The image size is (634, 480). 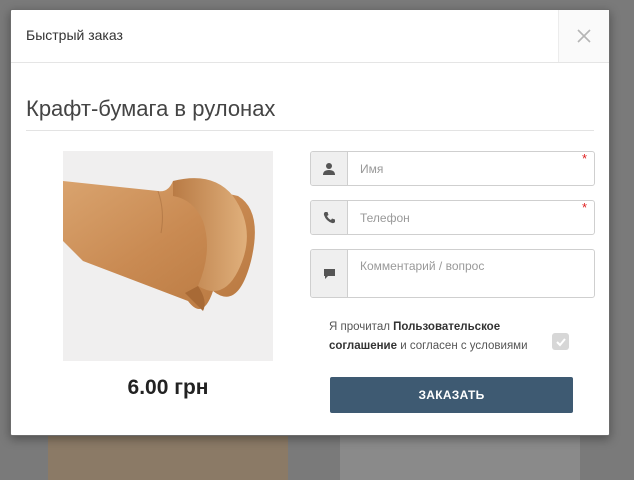 I want to click on comment-input, so click(x=471, y=273).